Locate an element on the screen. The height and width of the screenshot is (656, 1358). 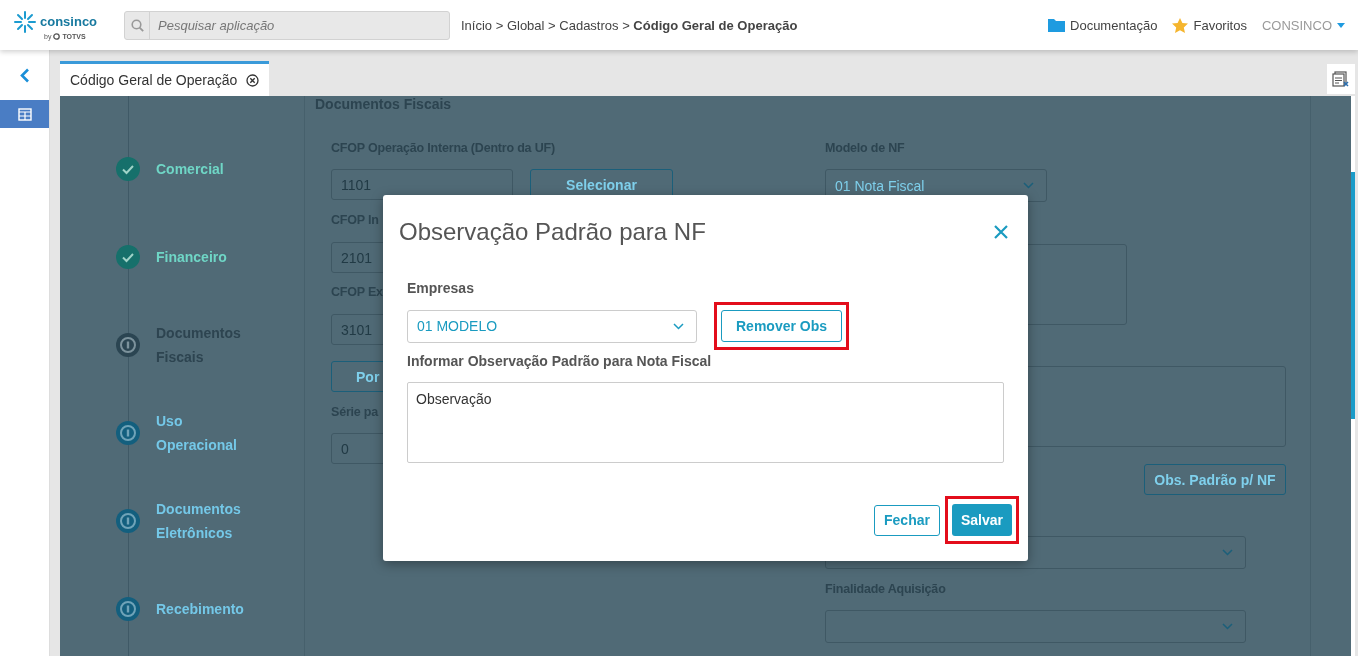
select-field is located at coordinates (1035, 626).